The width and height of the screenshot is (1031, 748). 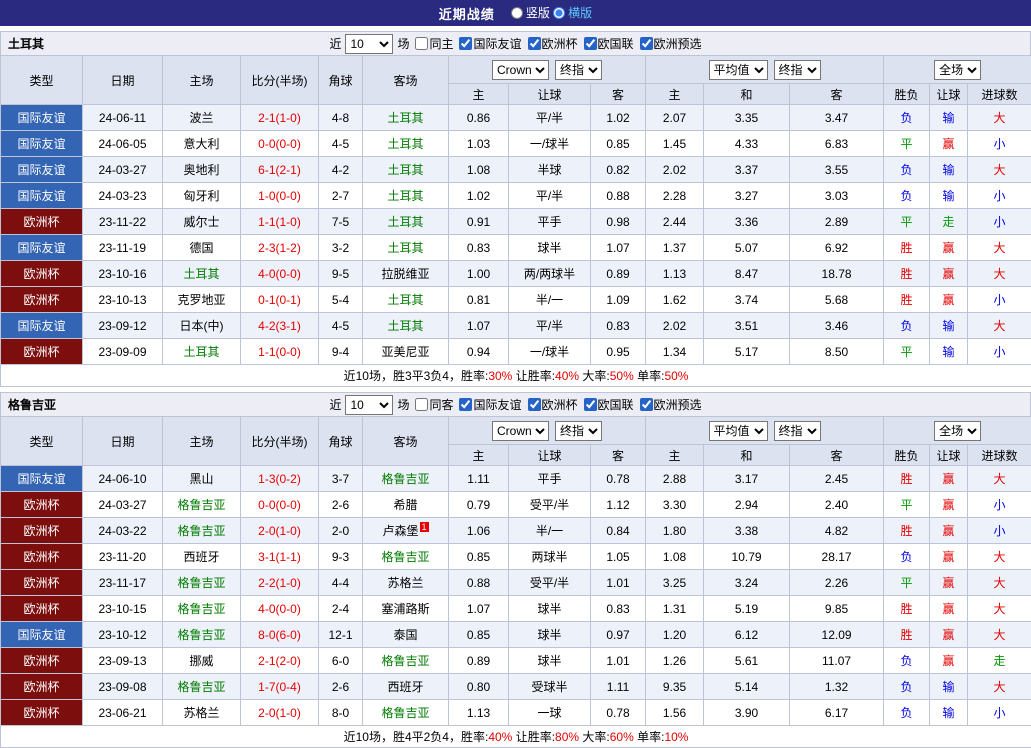 I want to click on score-cell: 2-2(1-0), so click(x=280, y=583).